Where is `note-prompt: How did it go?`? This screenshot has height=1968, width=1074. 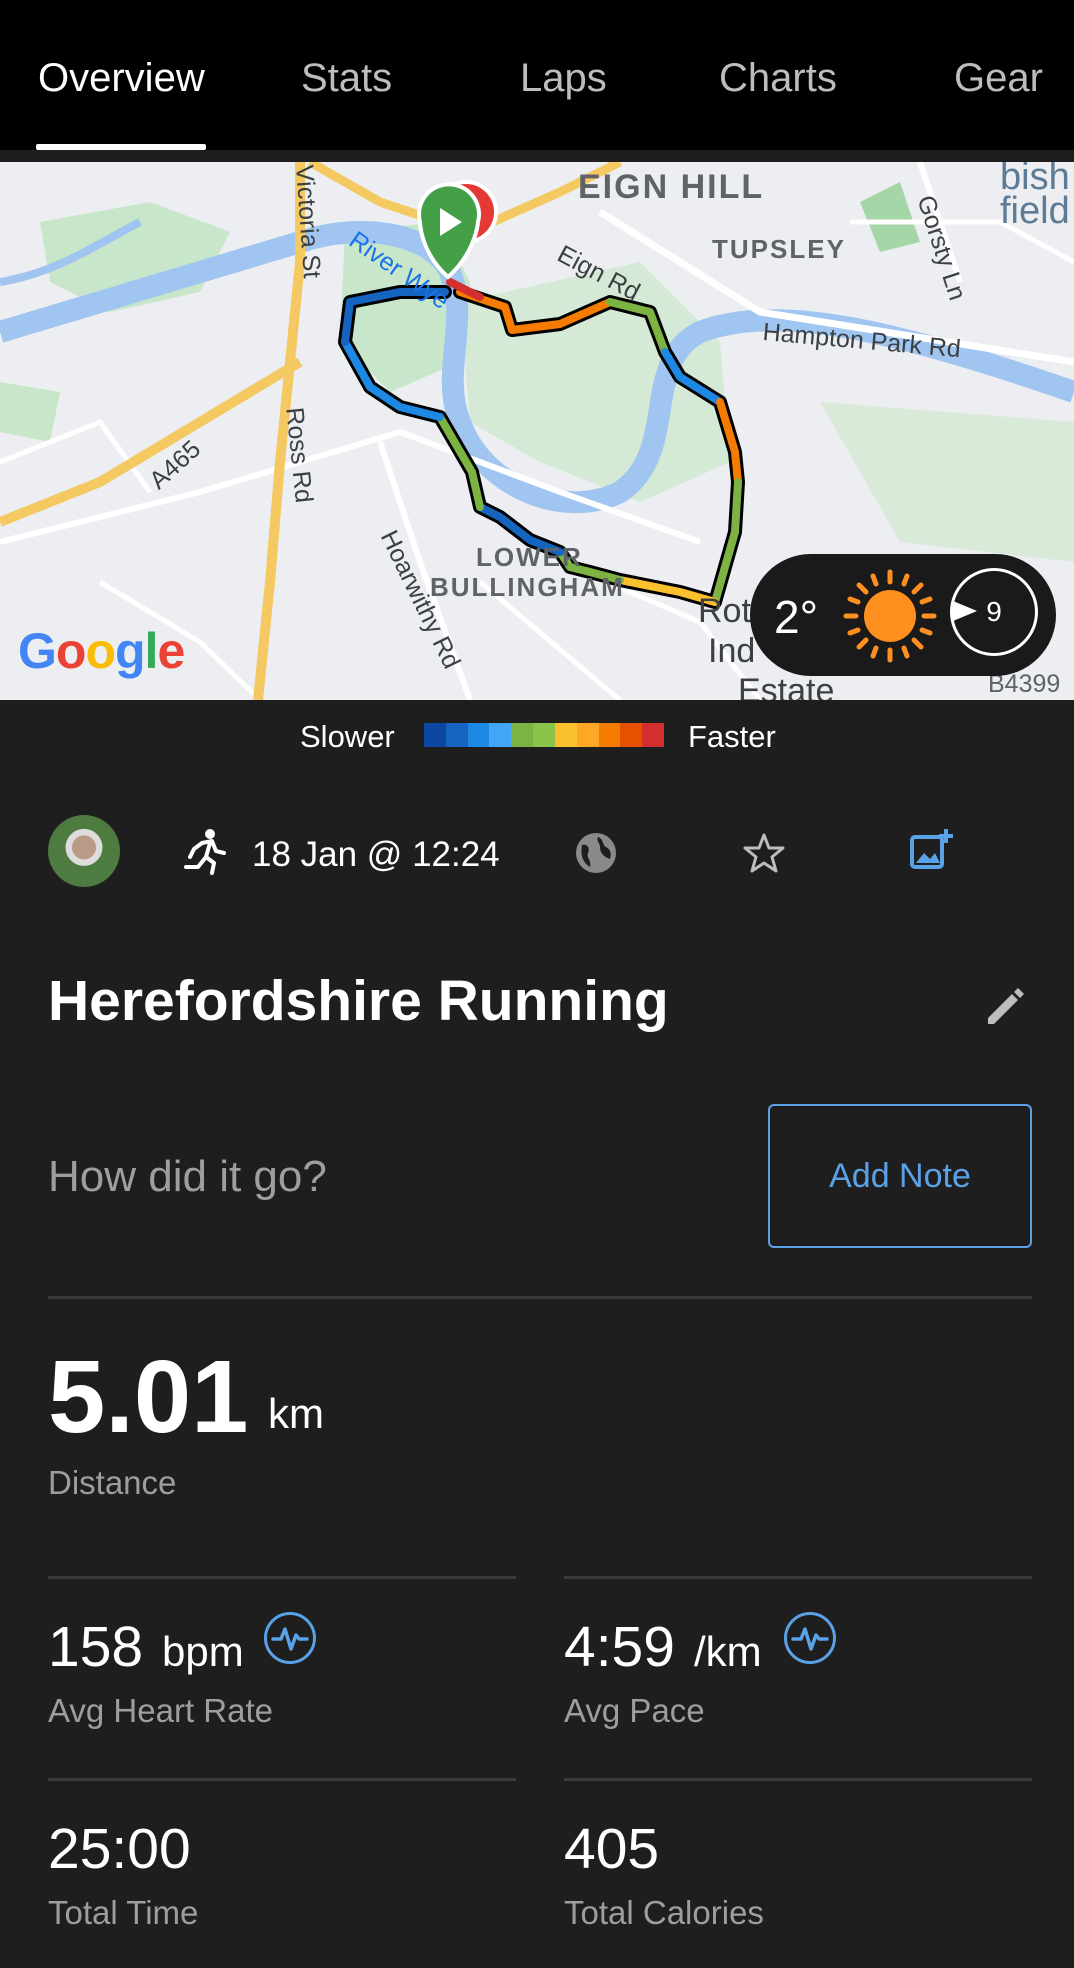
note-prompt: How did it go? is located at coordinates (187, 1177).